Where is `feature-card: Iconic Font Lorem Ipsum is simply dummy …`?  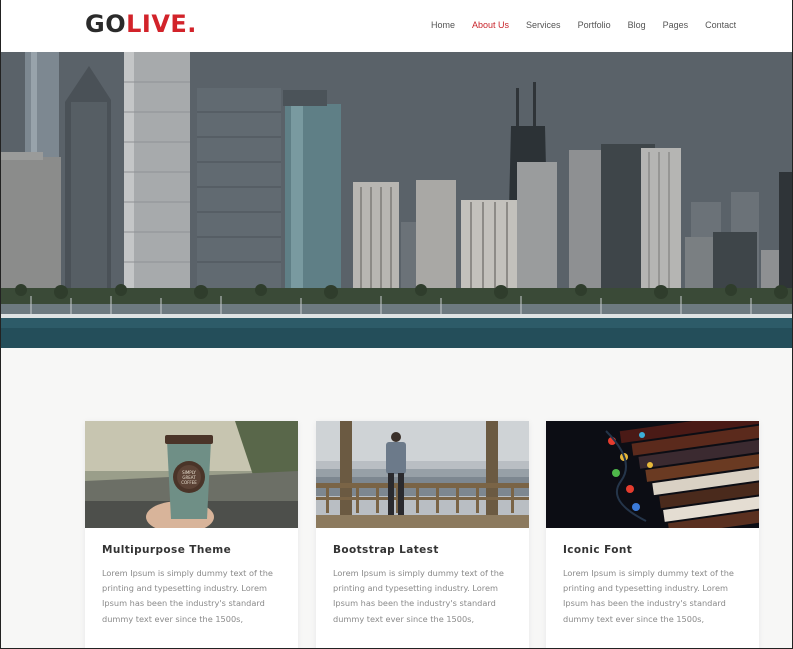 feature-card: Iconic Font Lorem Ipsum is simply dummy … is located at coordinates (652, 534).